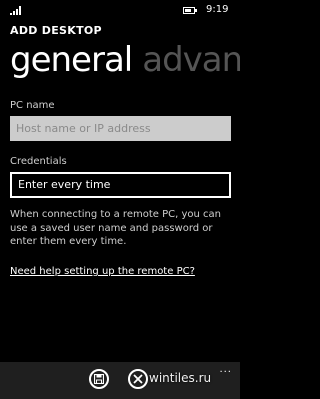 This screenshot has height=399, width=320. What do you see at coordinates (190, 10) in the screenshot?
I see `battery-icon` at bounding box center [190, 10].